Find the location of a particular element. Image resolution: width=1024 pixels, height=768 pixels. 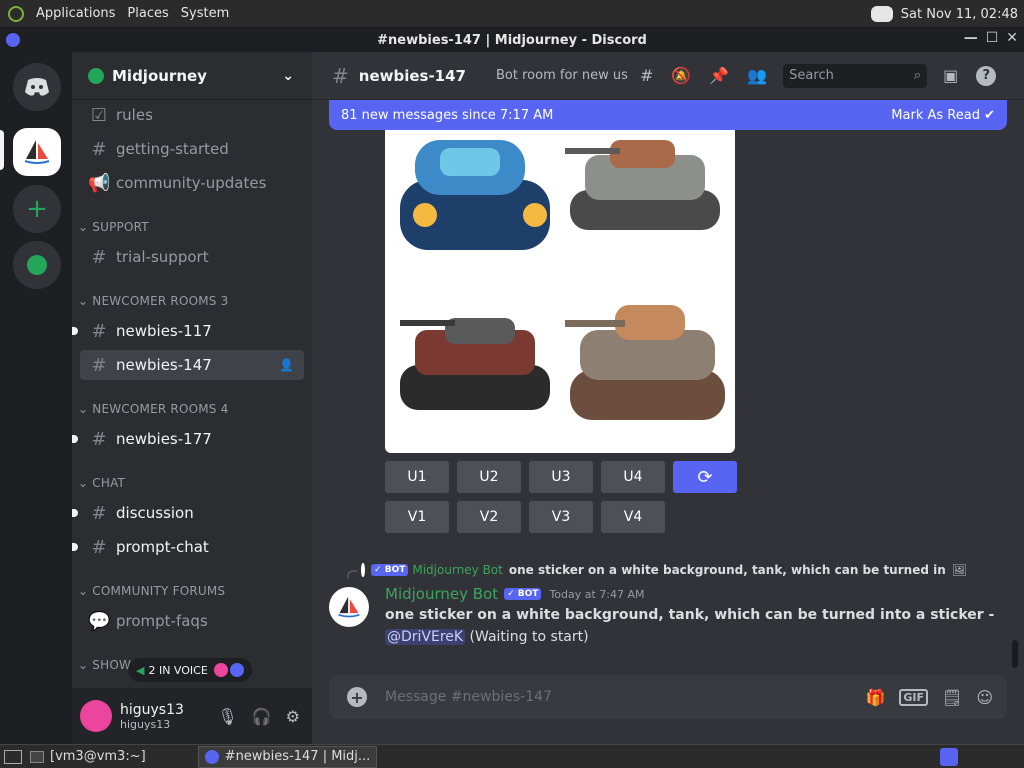

compass-icon is located at coordinates (37, 265).